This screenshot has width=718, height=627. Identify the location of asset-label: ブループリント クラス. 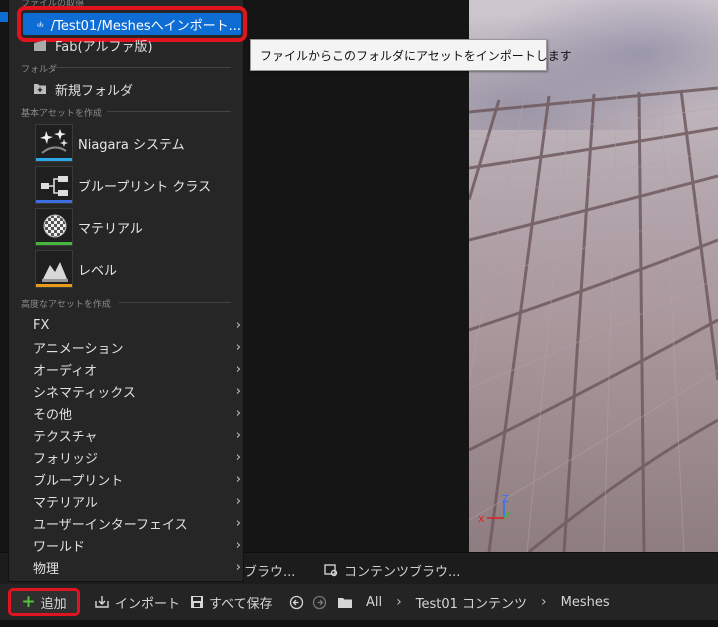
(145, 187).